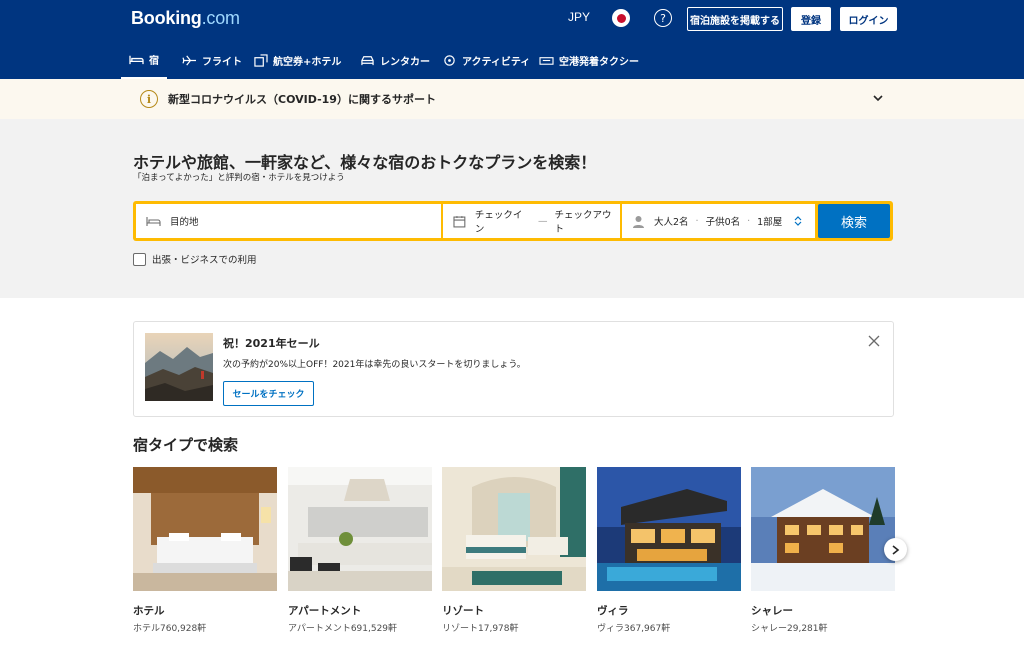 The image size is (1024, 659). I want to click on checkout-label: チェックアウト, so click(583, 222).